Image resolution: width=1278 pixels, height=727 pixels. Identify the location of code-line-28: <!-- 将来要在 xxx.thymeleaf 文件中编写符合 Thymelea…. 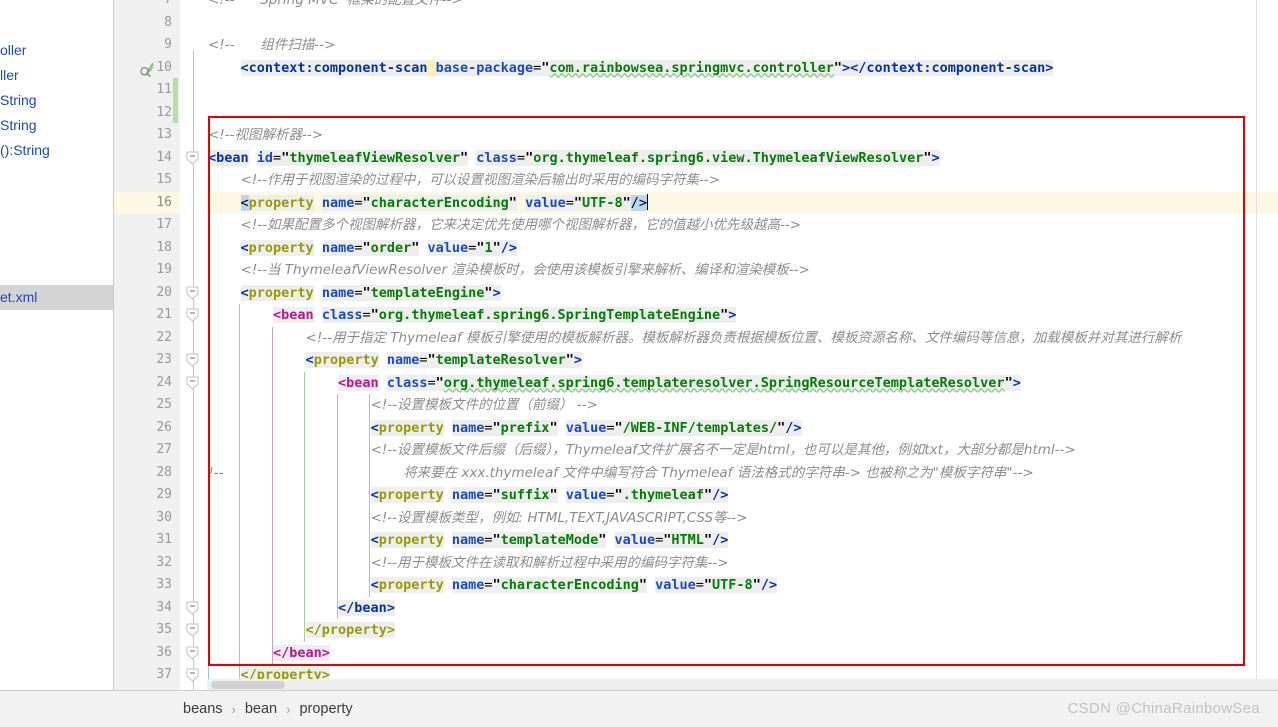
(742, 473).